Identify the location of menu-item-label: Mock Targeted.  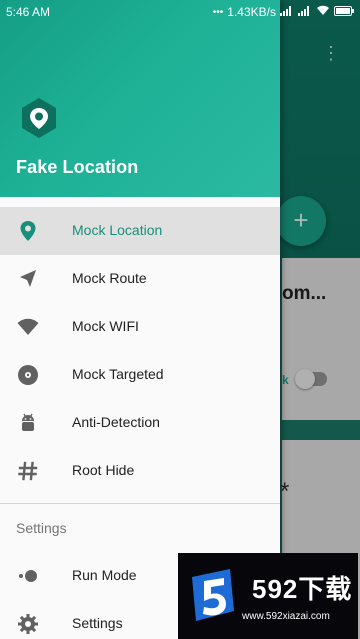
(118, 374).